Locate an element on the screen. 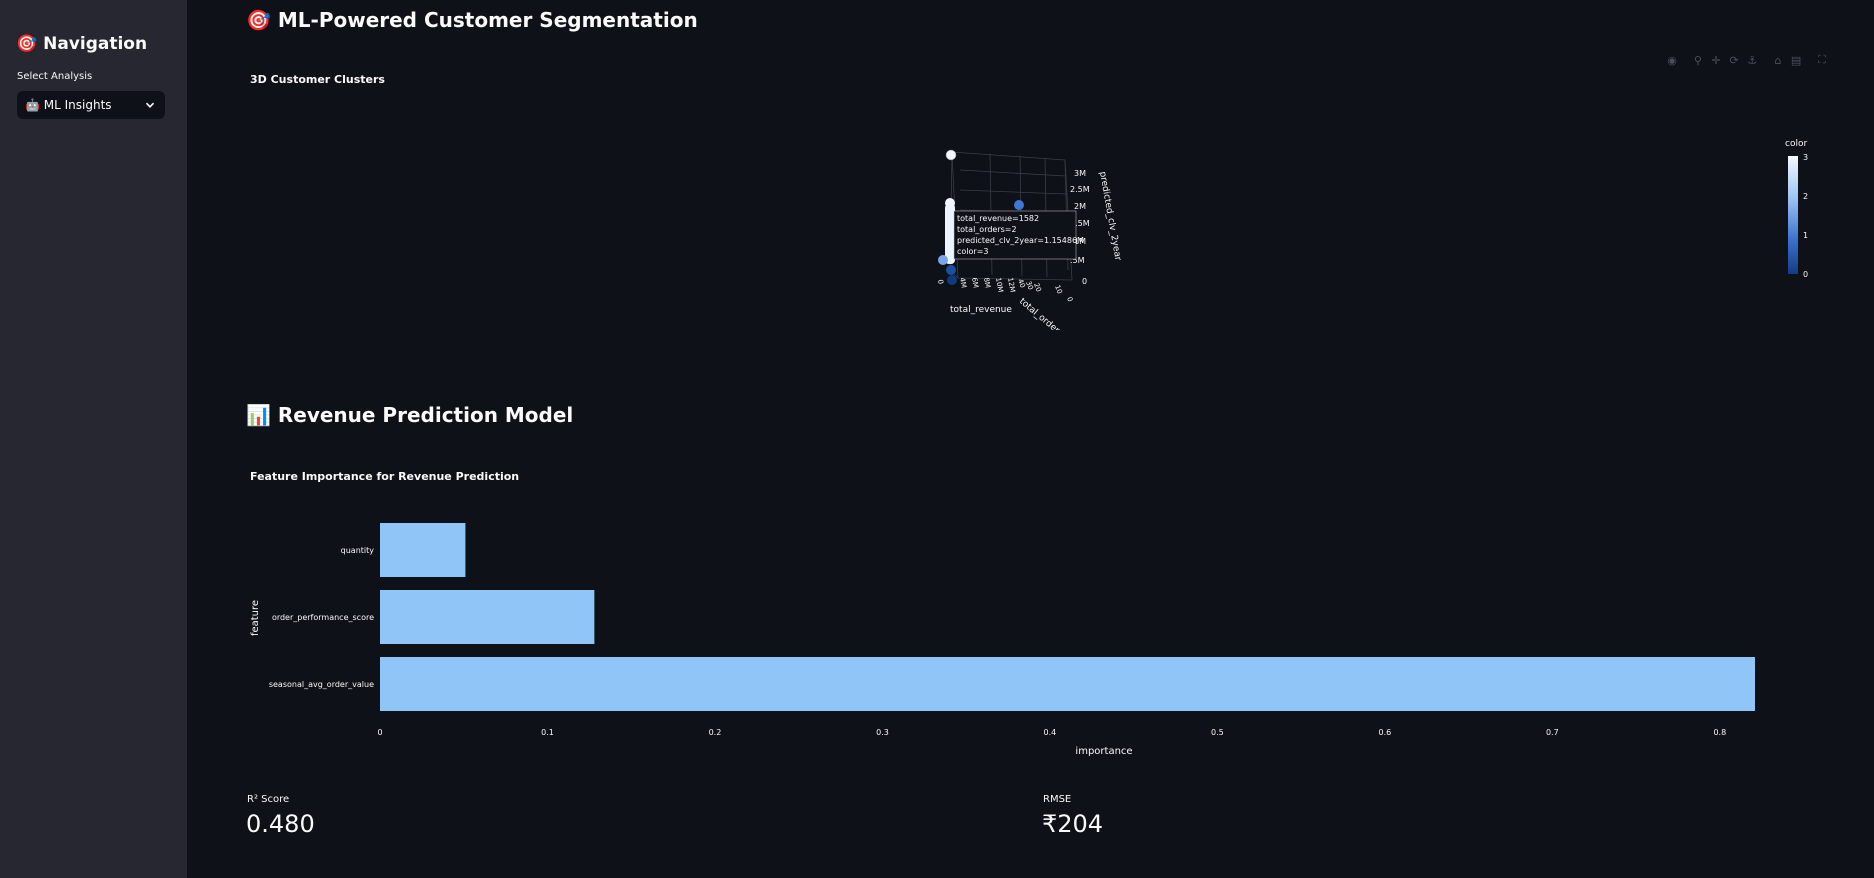 This screenshot has width=1874, height=878. zoom-icon: ⚲ is located at coordinates (1698, 60).